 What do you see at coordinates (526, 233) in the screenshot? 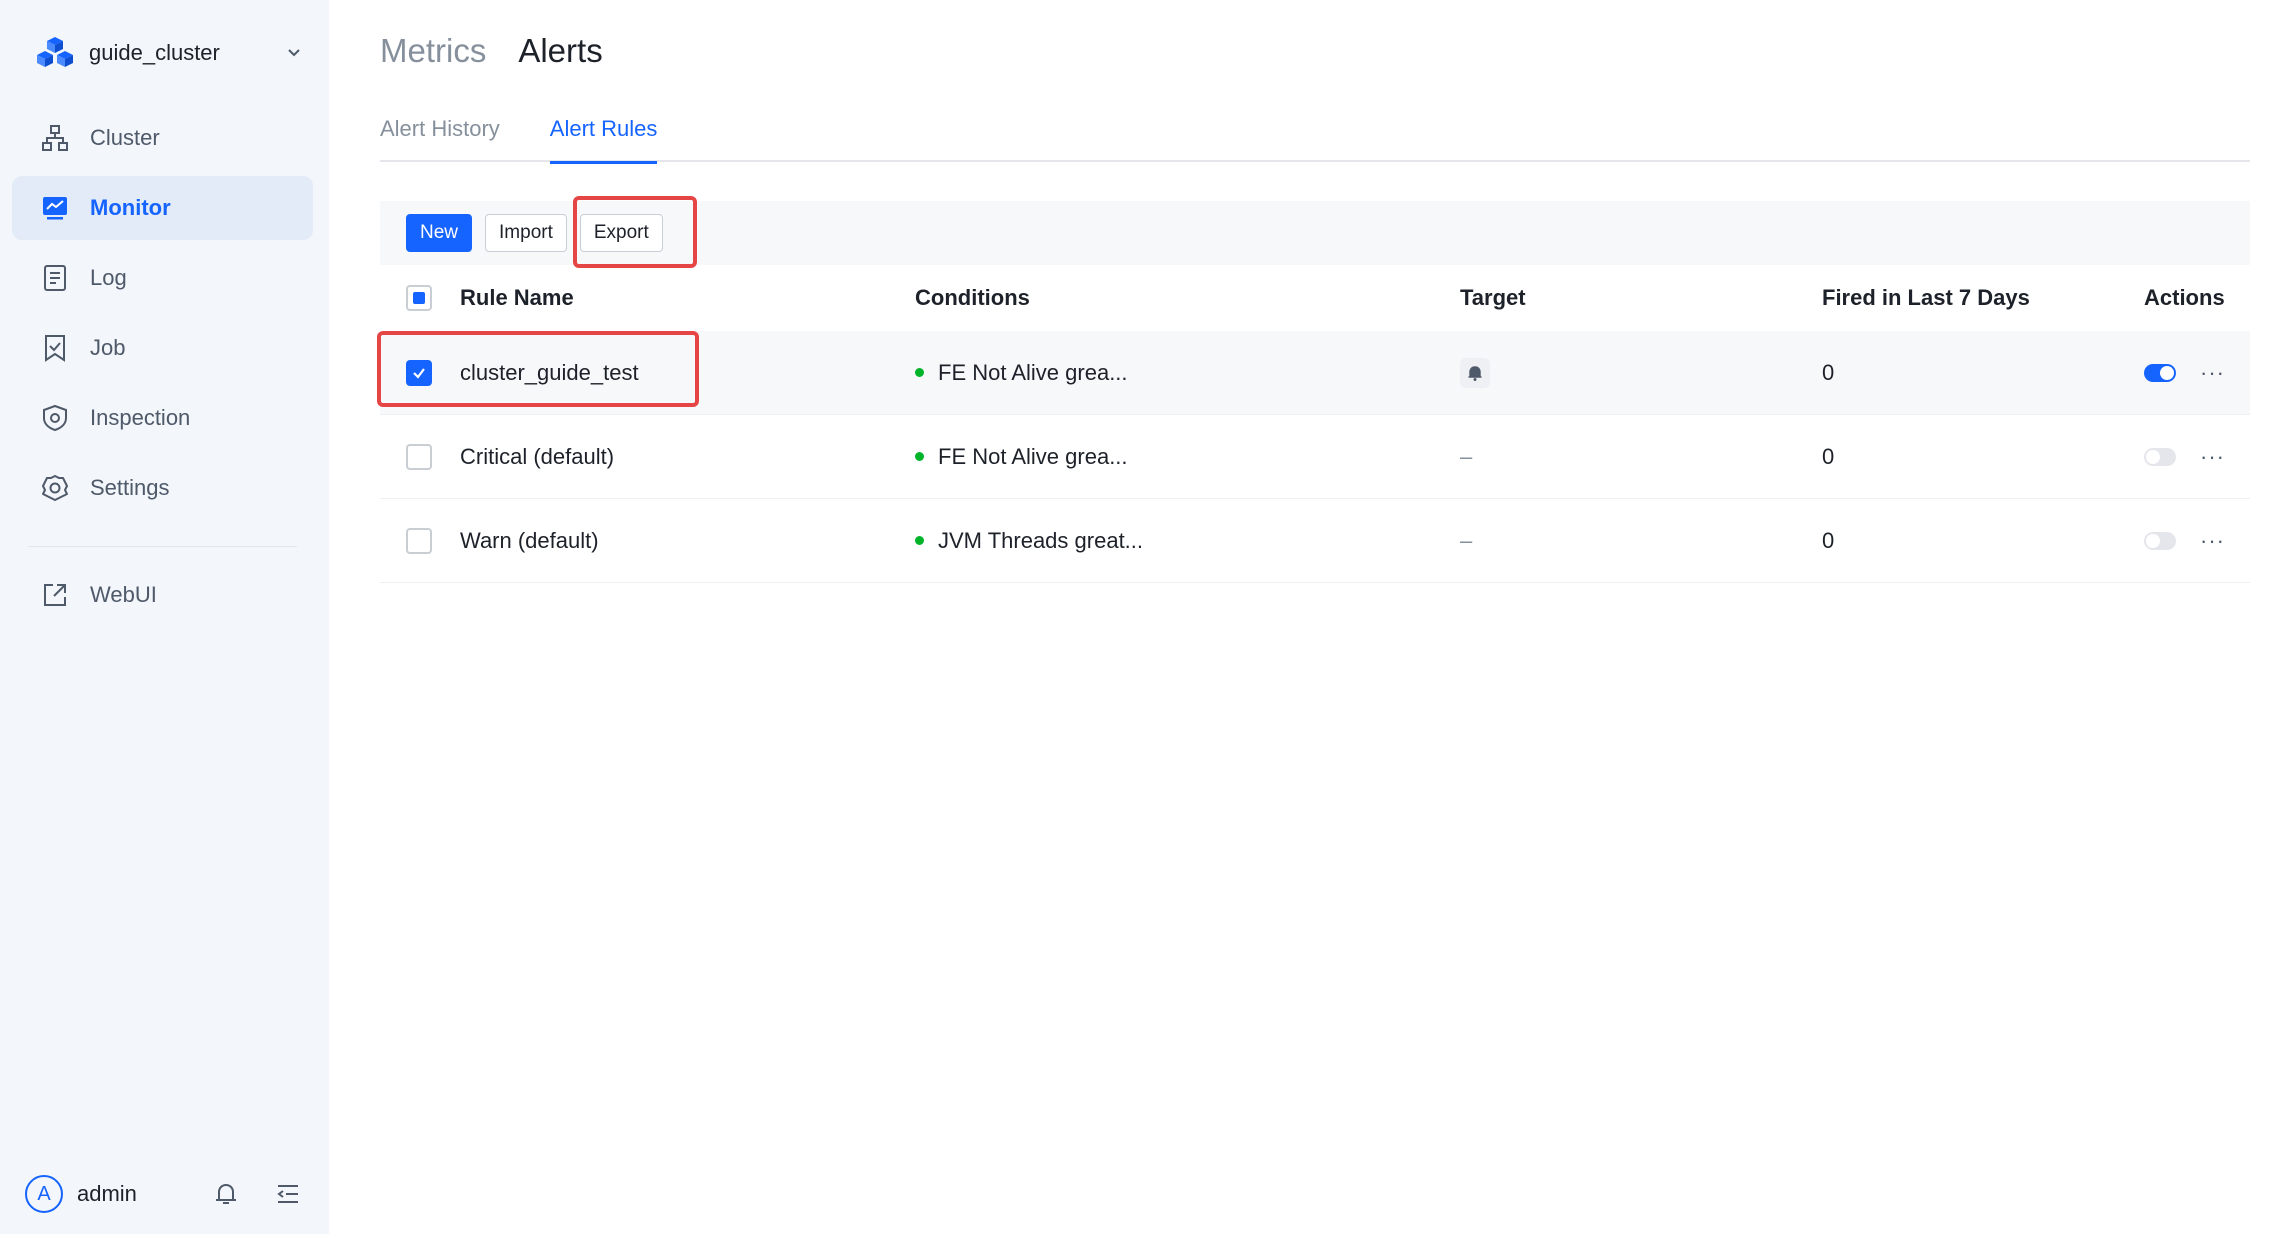
I see `import-button: Import` at bounding box center [526, 233].